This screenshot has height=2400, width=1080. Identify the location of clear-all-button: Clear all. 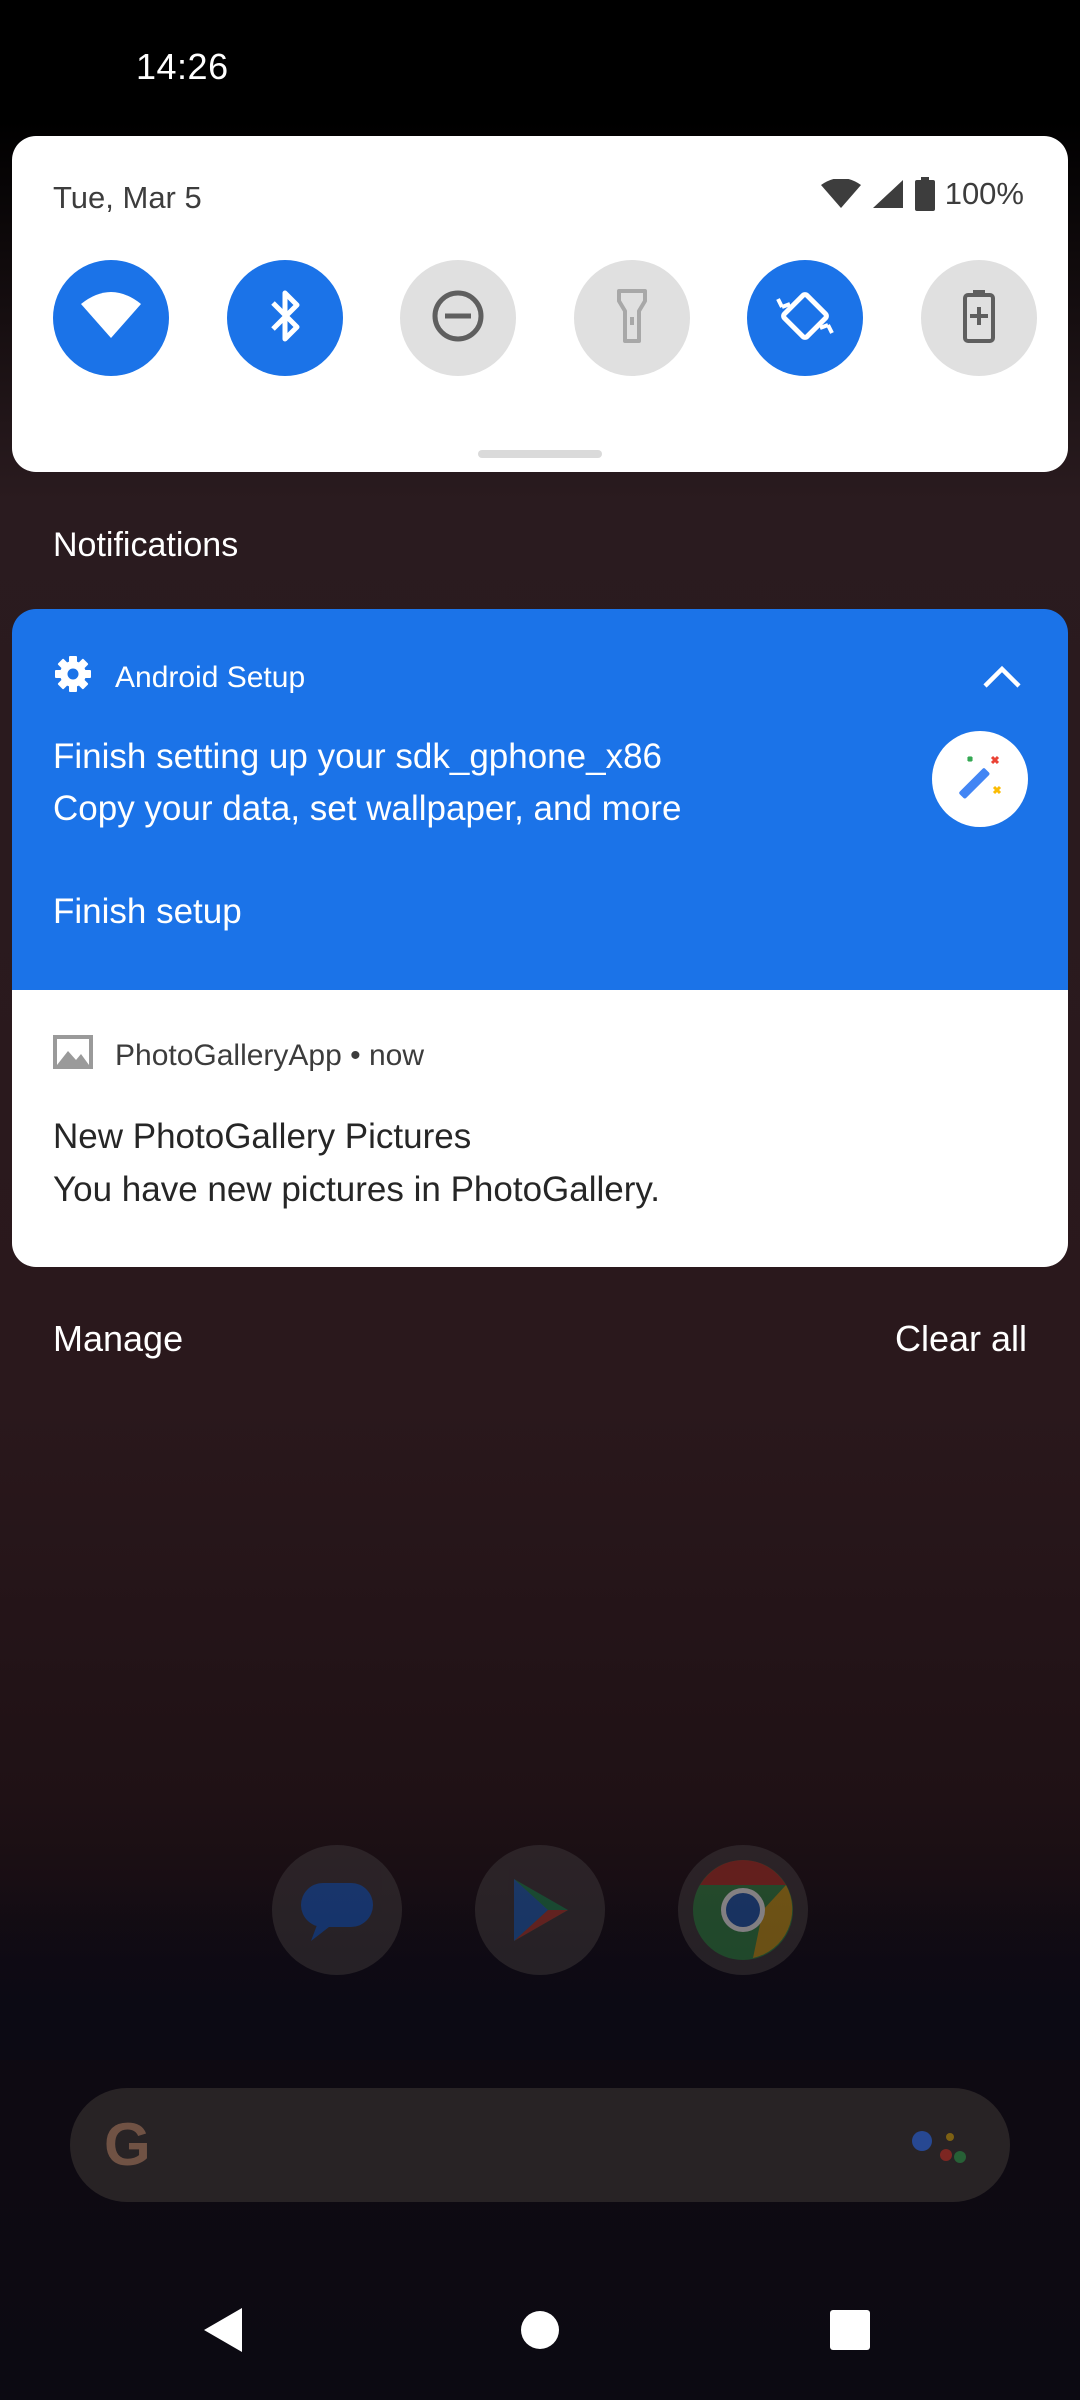
(961, 1339).